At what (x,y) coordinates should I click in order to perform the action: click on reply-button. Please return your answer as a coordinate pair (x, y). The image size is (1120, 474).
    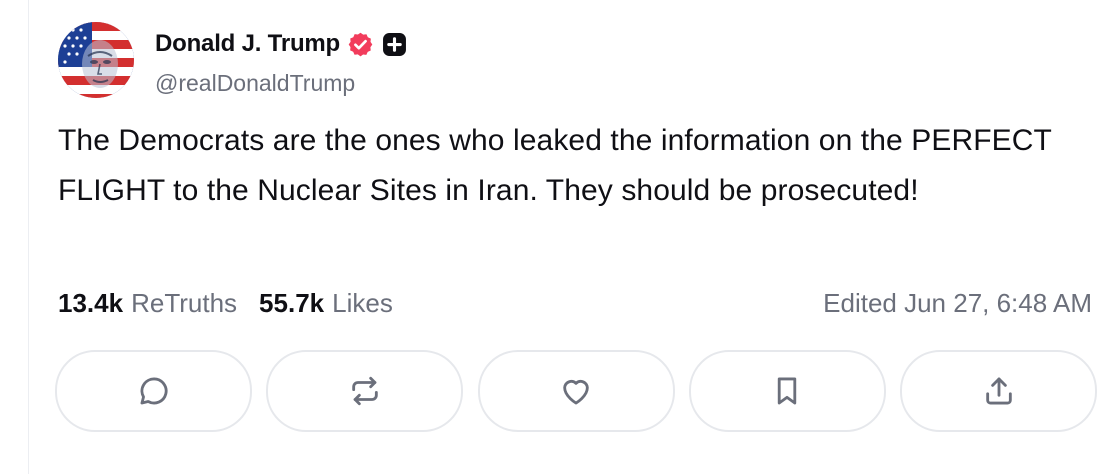
    Looking at the image, I should click on (153, 391).